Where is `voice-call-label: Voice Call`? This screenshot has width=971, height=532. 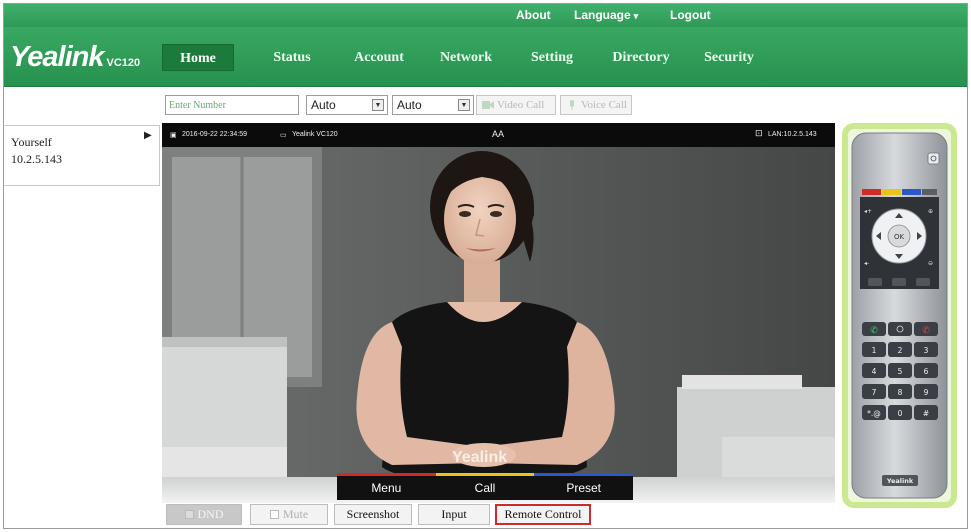 voice-call-label: Voice Call is located at coordinates (604, 105).